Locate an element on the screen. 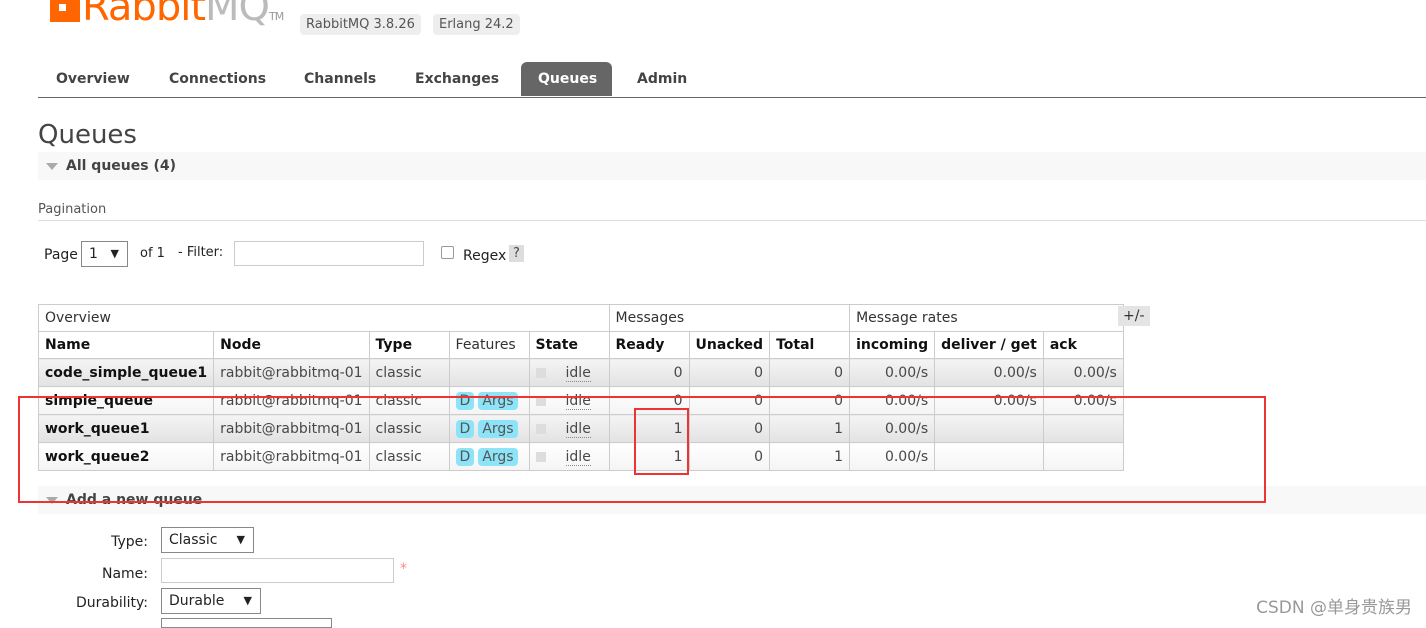 Image resolution: width=1426 pixels, height=628 pixels. queue-name-link: simple_queue is located at coordinates (126, 400).